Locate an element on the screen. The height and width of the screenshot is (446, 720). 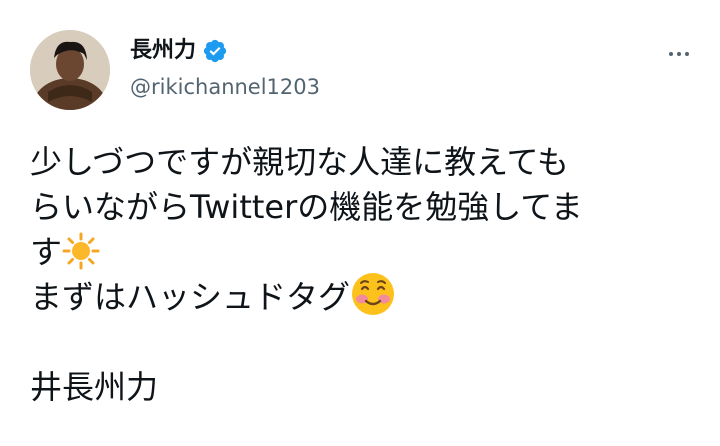
tweet-line: 少しづつですが親切な人達に教えても is located at coordinates (299, 162).